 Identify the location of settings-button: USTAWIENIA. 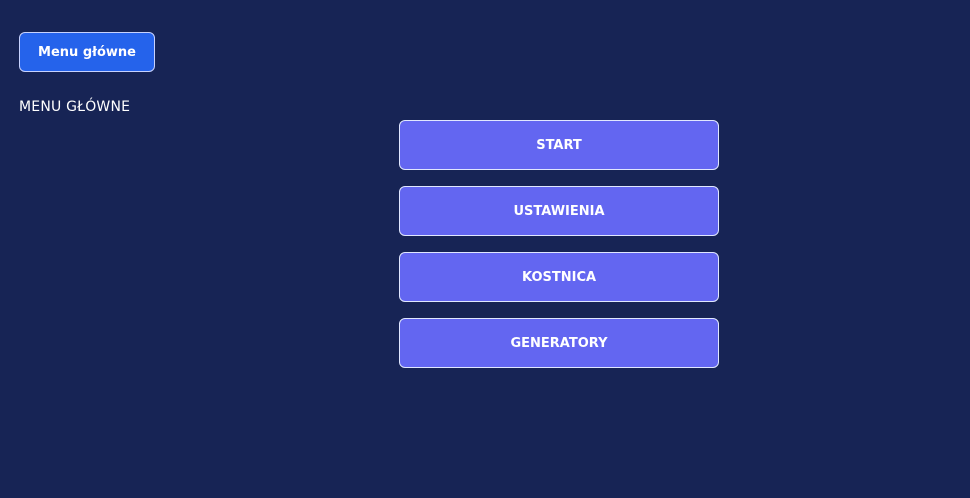
(559, 211).